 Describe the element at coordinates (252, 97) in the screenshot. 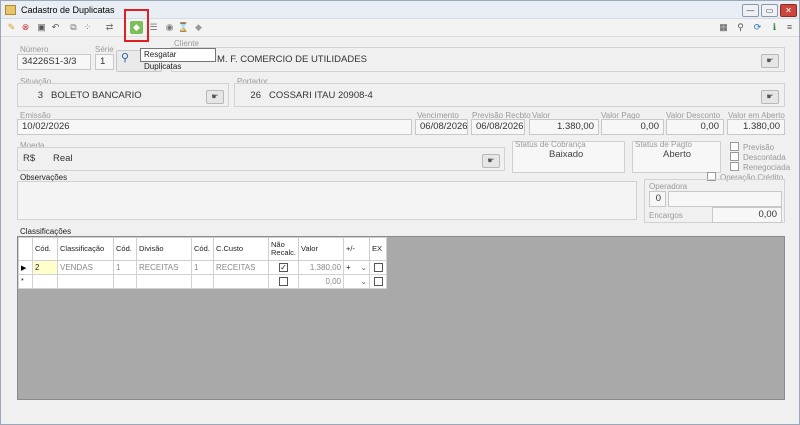

I see `portador-code-field: 26` at that location.